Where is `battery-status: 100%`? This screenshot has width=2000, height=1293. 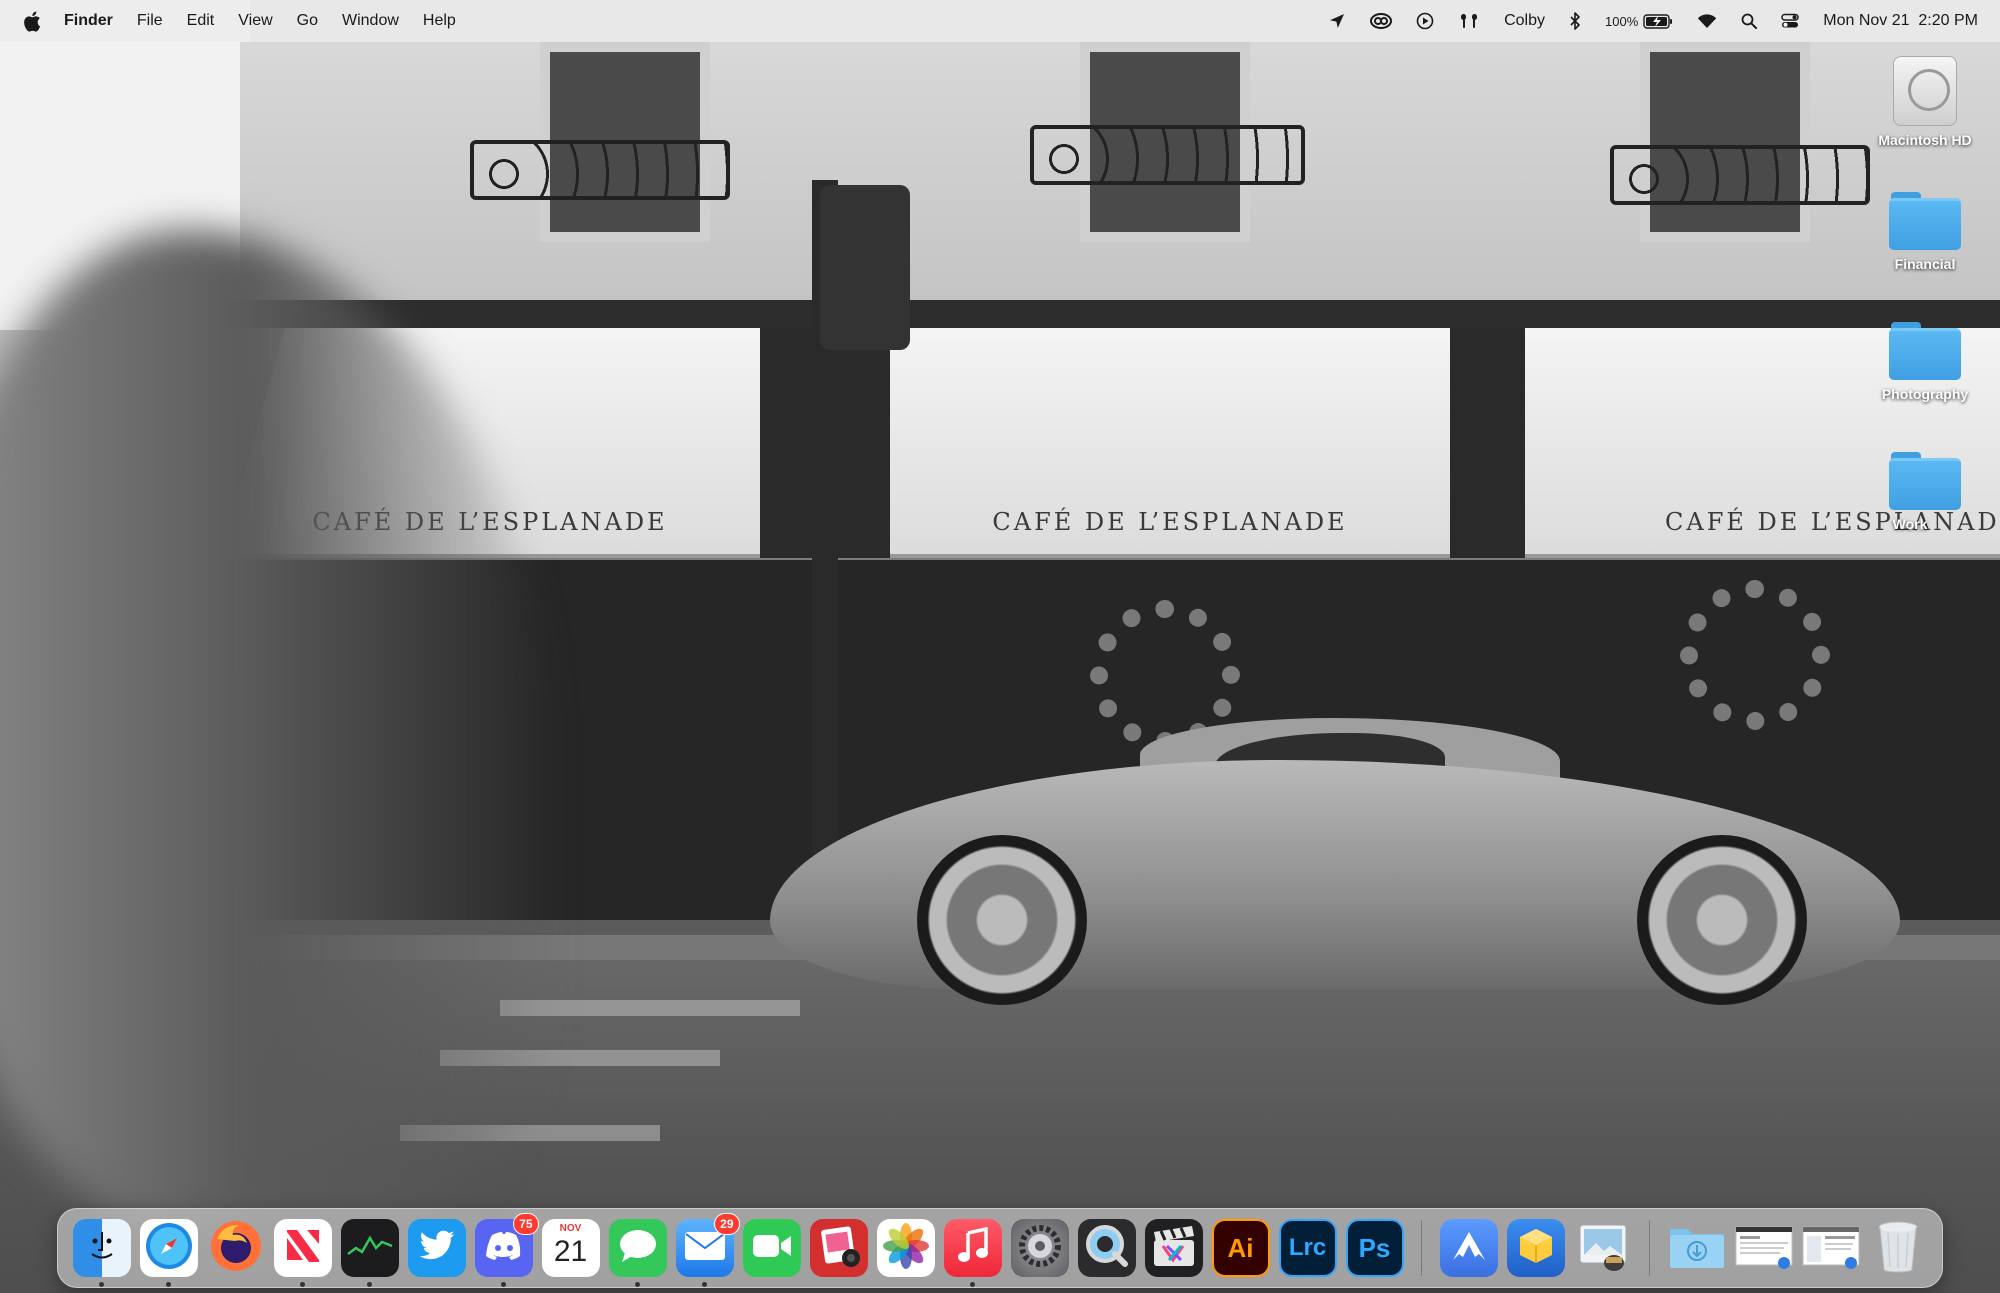
battery-status: 100% is located at coordinates (1639, 21).